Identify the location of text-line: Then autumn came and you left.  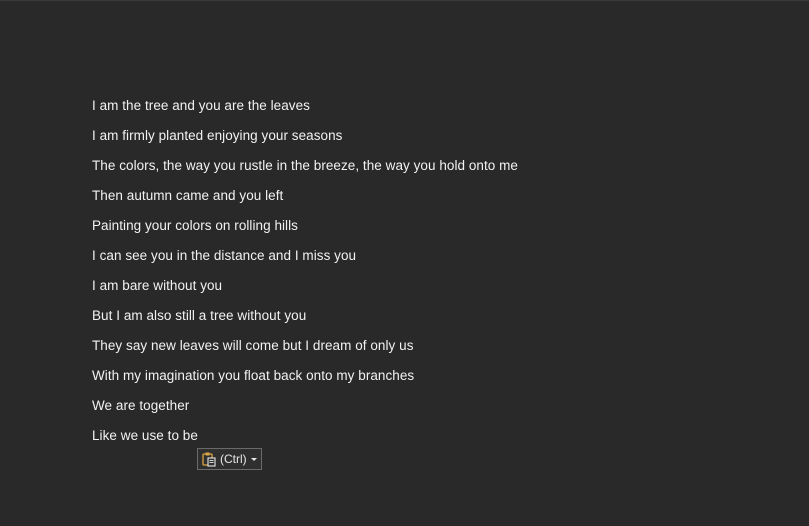
(305, 202).